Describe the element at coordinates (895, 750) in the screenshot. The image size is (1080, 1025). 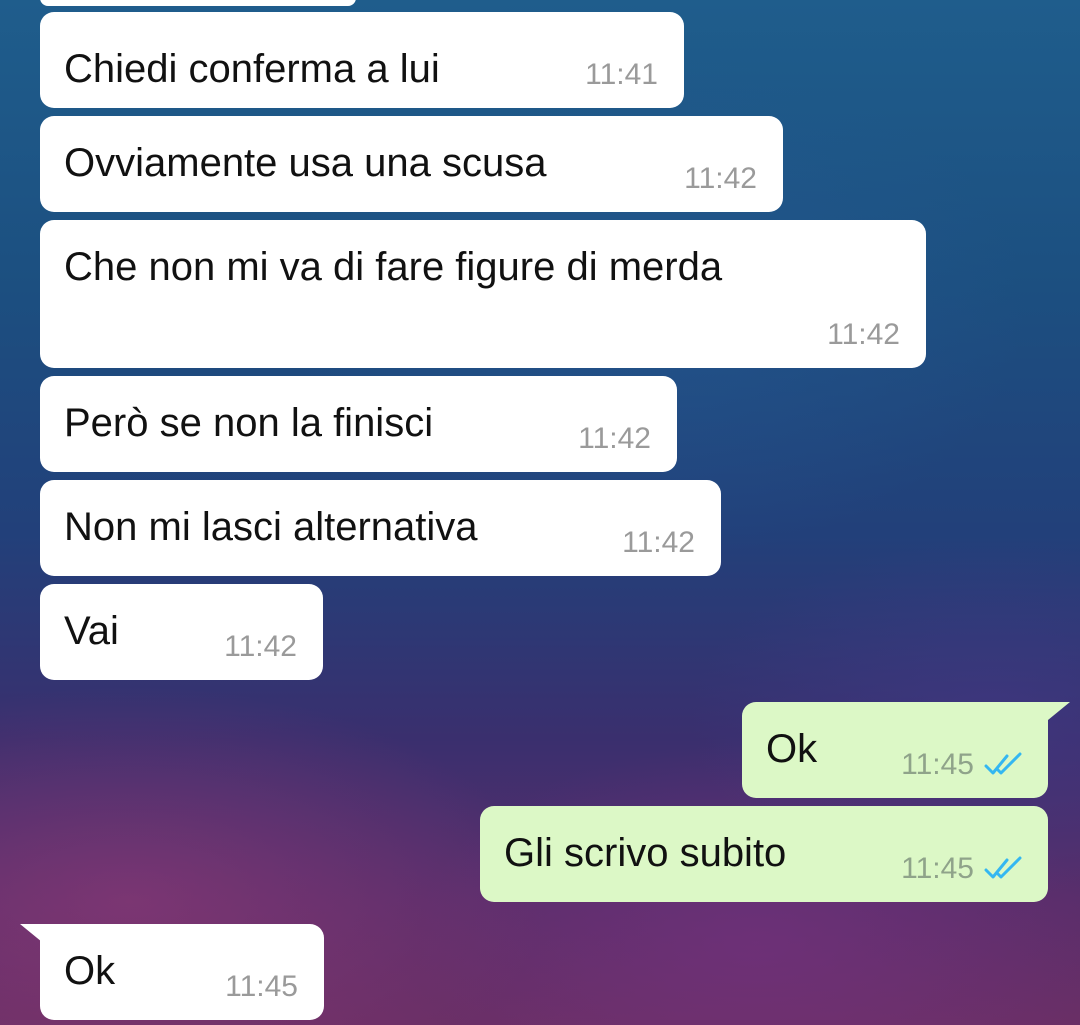
I see `outgoing-message-bubble: Ok 11:45` at that location.